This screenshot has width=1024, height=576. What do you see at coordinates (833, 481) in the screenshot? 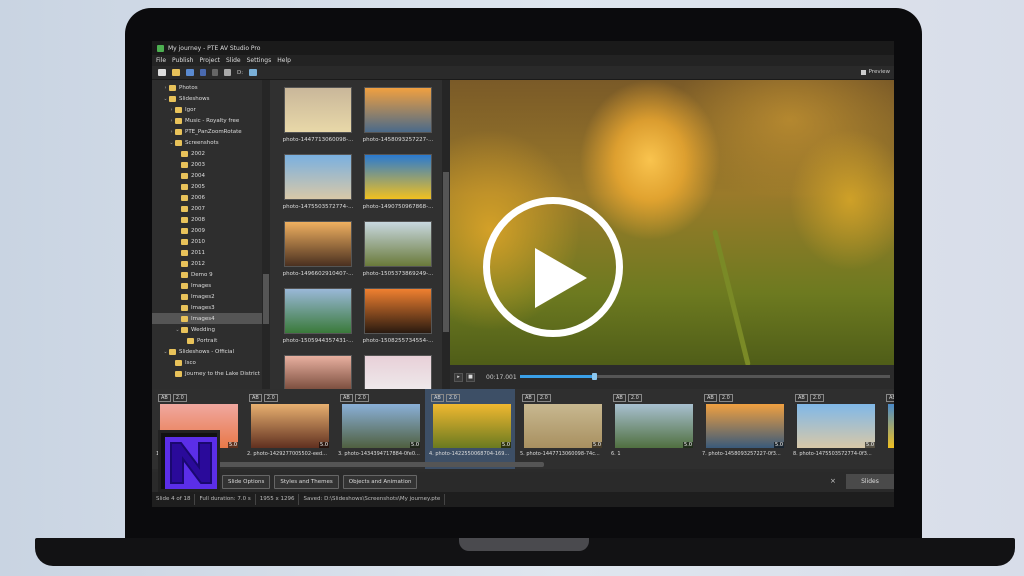
I see `close-icon: ×` at bounding box center [833, 481].